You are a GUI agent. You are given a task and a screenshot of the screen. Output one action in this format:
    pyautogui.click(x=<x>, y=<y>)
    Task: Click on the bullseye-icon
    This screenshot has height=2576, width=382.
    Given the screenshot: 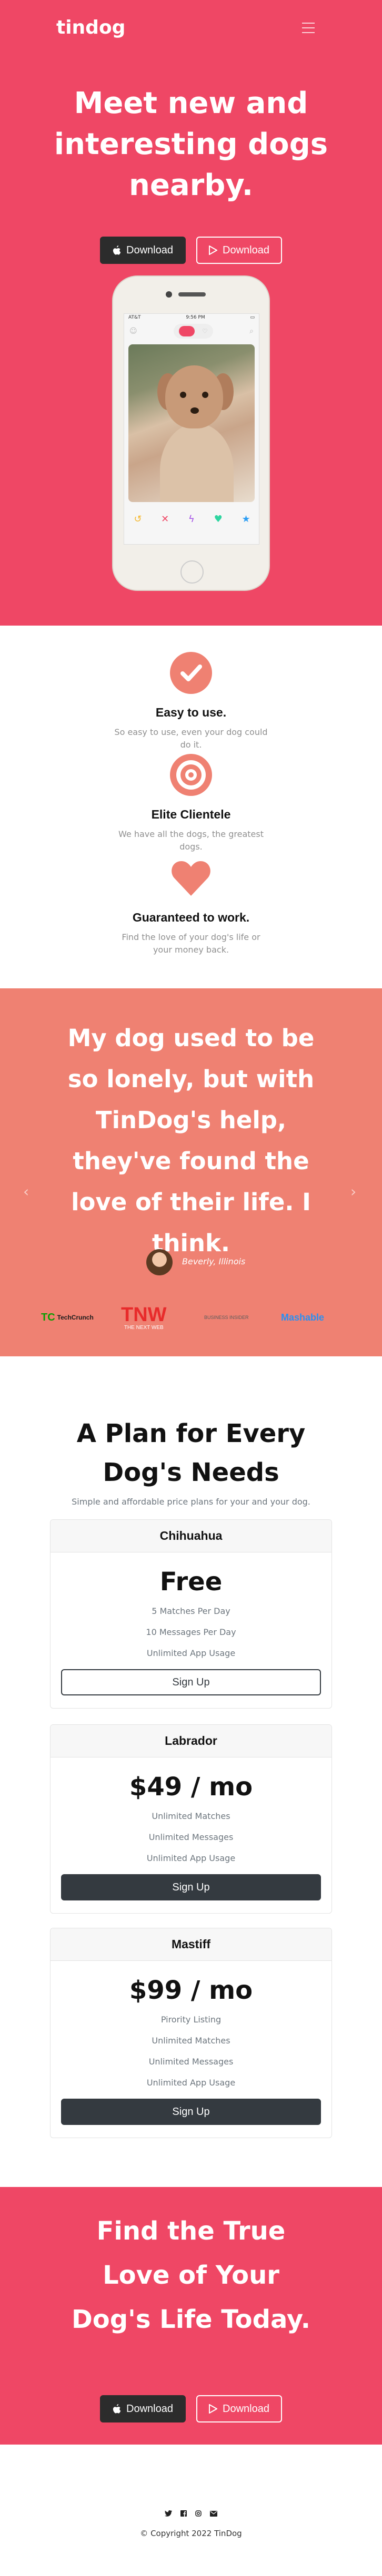 What is the action you would take?
    pyautogui.click(x=191, y=775)
    